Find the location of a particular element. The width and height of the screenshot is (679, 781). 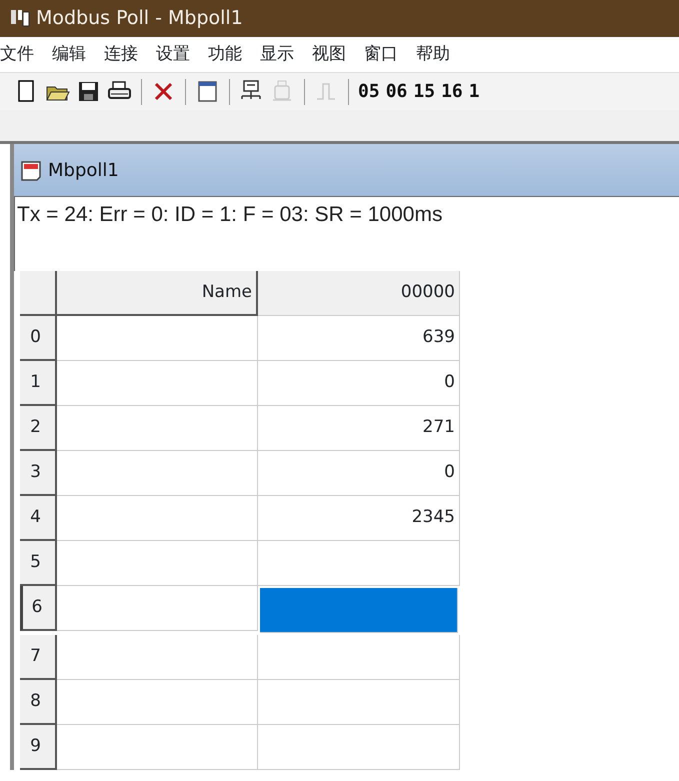

menu-item: 文件 is located at coordinates (22, 55).